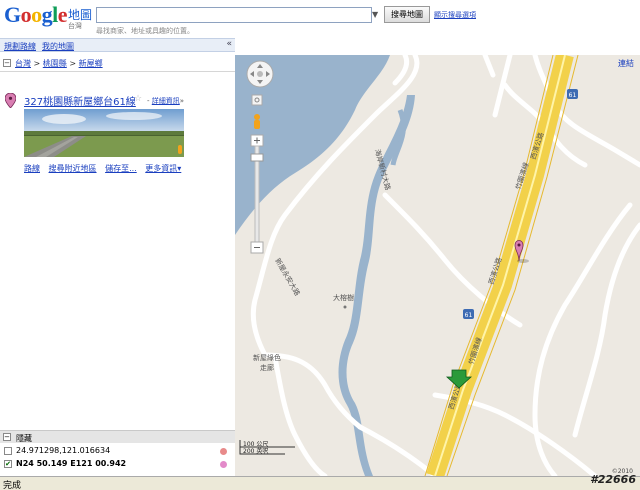  I want to click on checkbox, so click(8, 451).